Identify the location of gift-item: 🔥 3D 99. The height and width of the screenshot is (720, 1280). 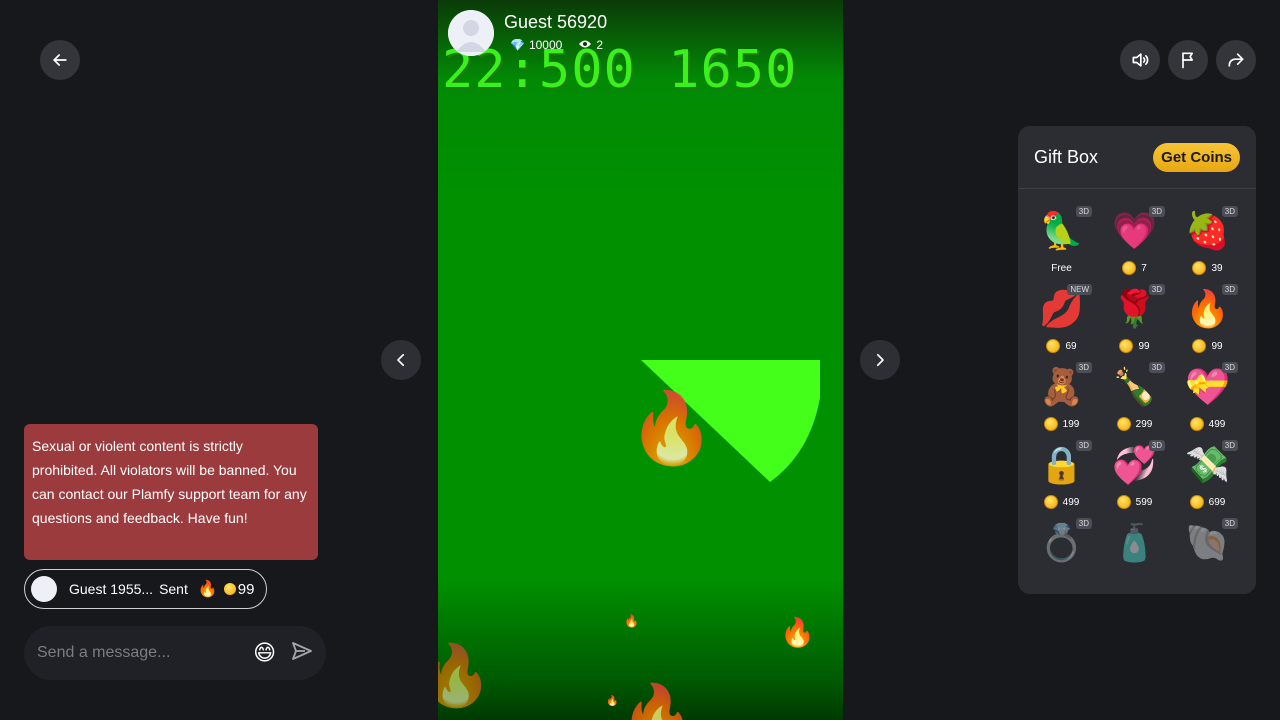
(1207, 320).